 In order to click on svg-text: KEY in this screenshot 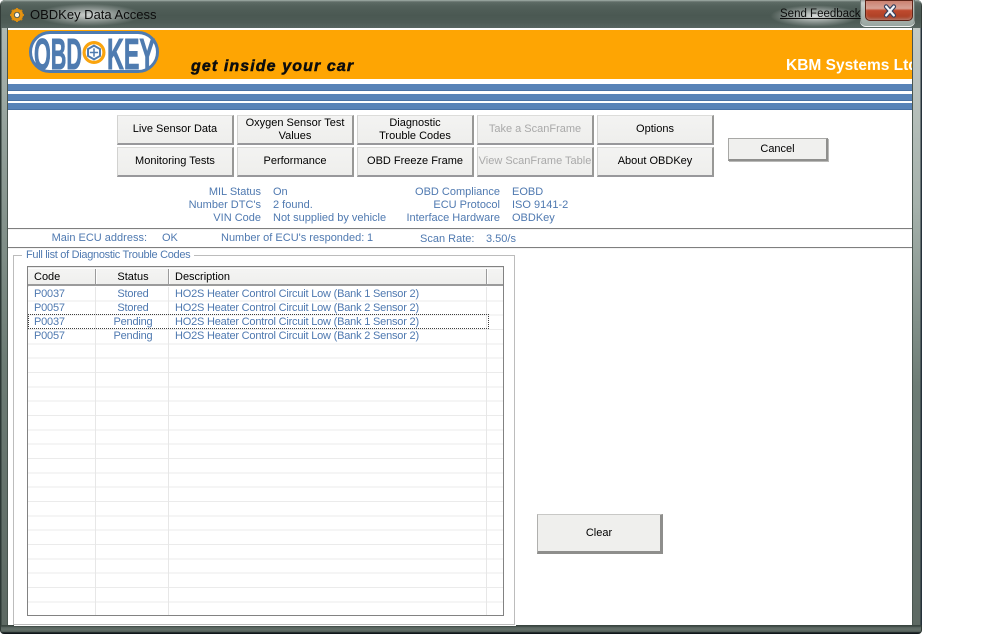, I will do `click(131, 52)`.